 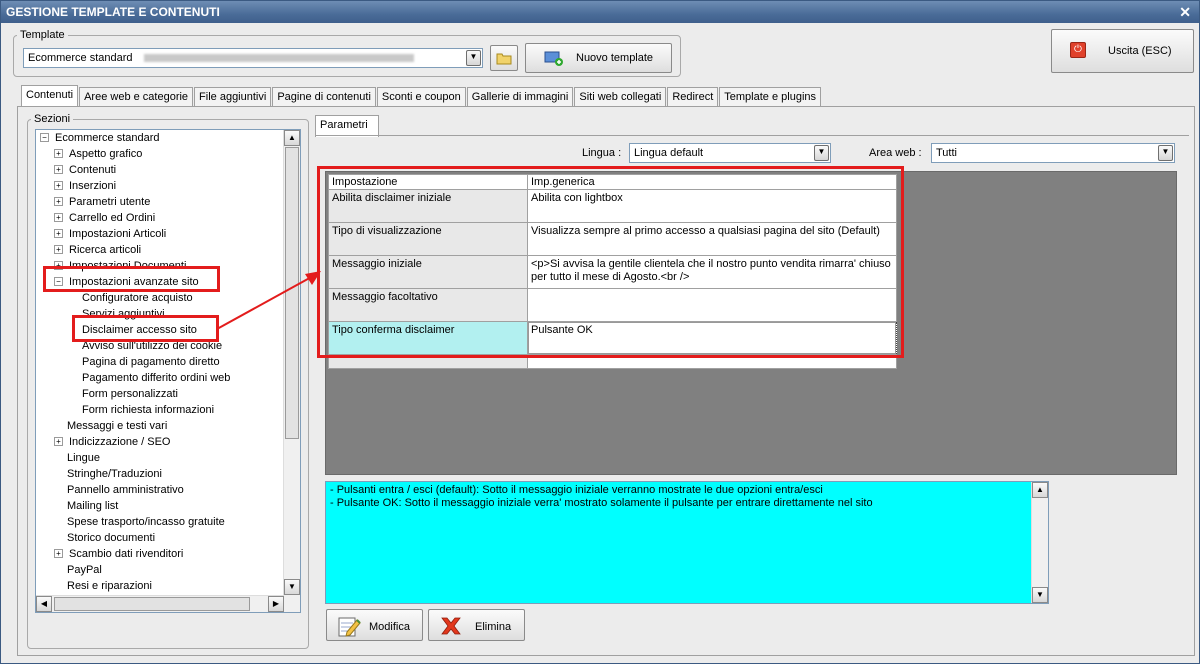 I want to click on tree-item-aspetto-grafico: + Aspetto grafico, so click(x=98, y=154).